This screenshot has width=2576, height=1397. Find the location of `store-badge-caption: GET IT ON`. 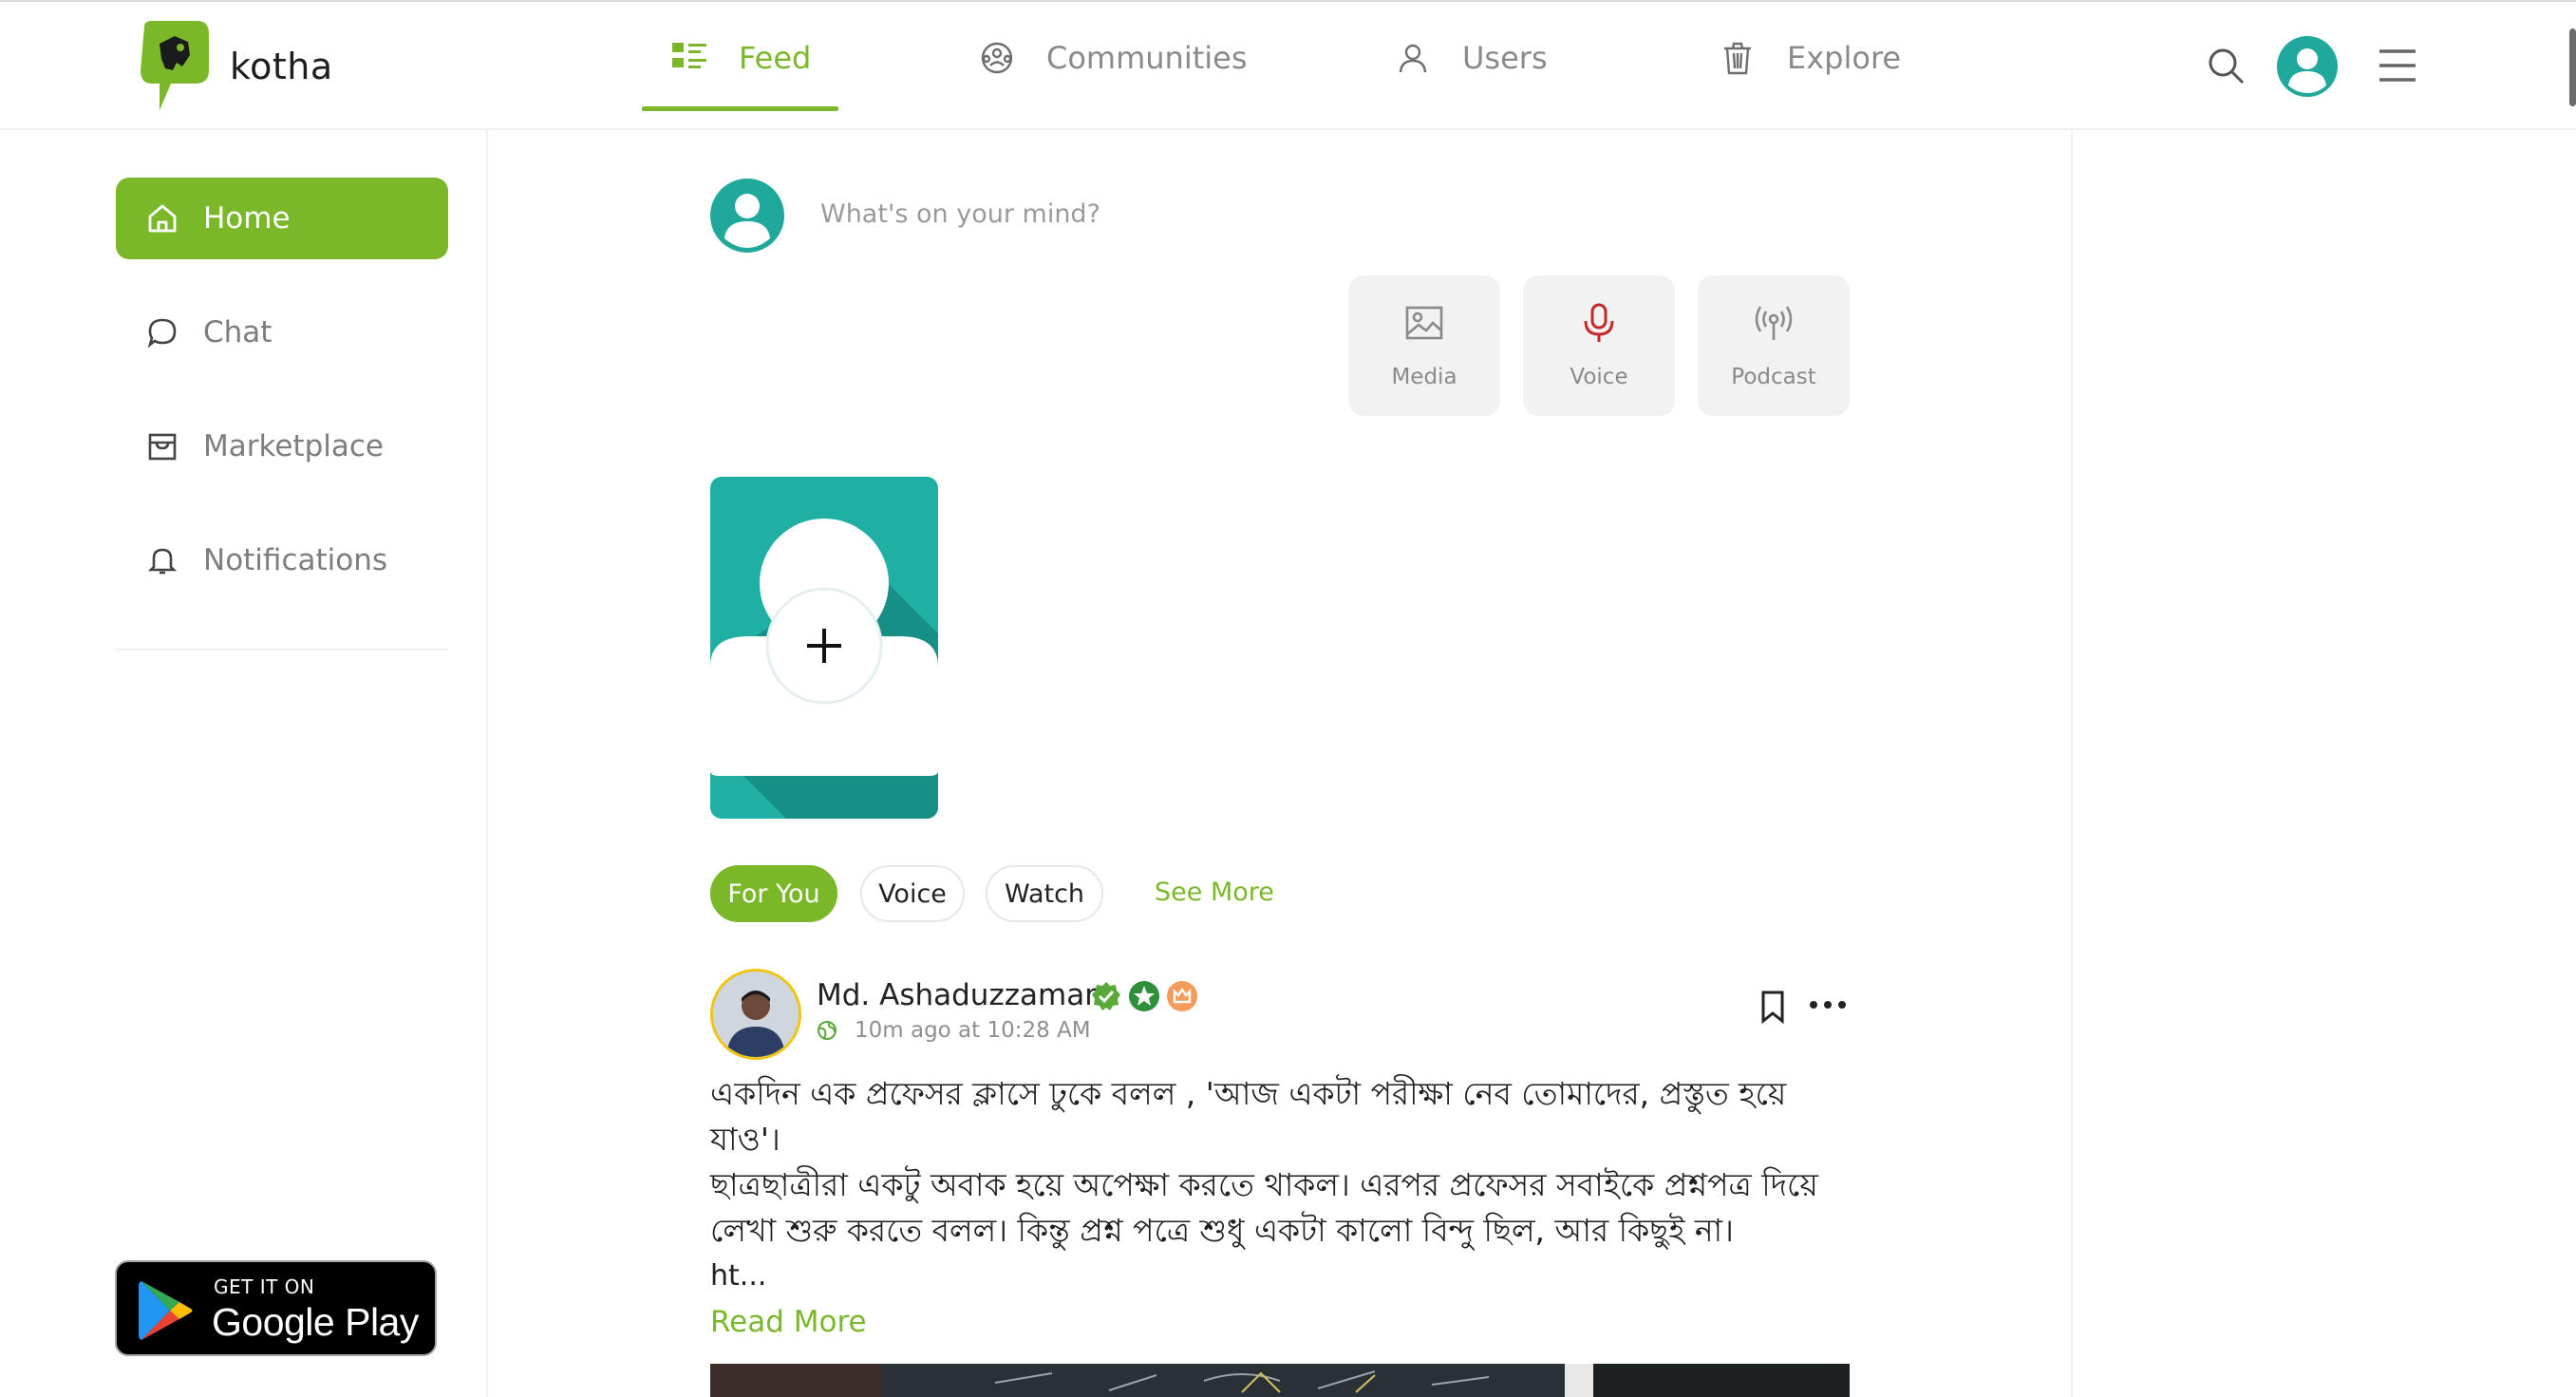

store-badge-caption: GET IT ON is located at coordinates (264, 1286).